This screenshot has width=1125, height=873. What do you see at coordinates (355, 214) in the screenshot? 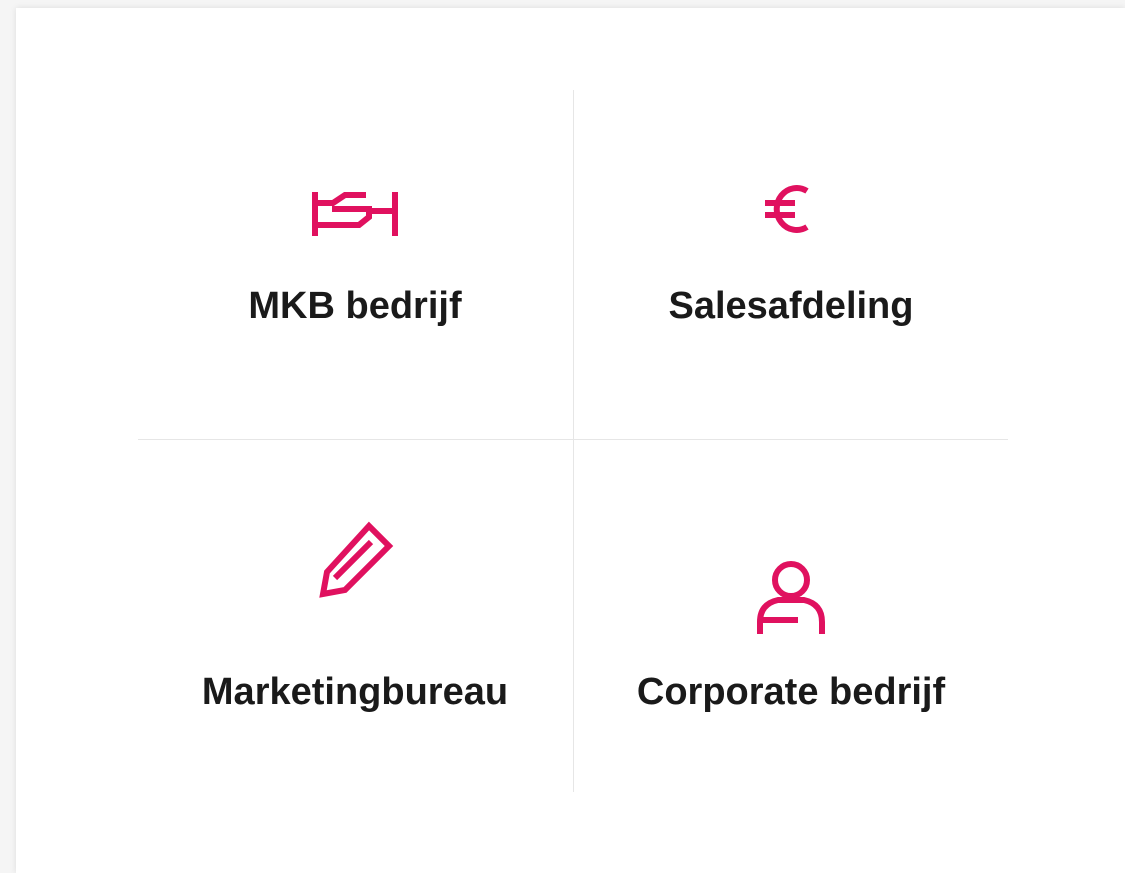
I see `handshake-icon` at bounding box center [355, 214].